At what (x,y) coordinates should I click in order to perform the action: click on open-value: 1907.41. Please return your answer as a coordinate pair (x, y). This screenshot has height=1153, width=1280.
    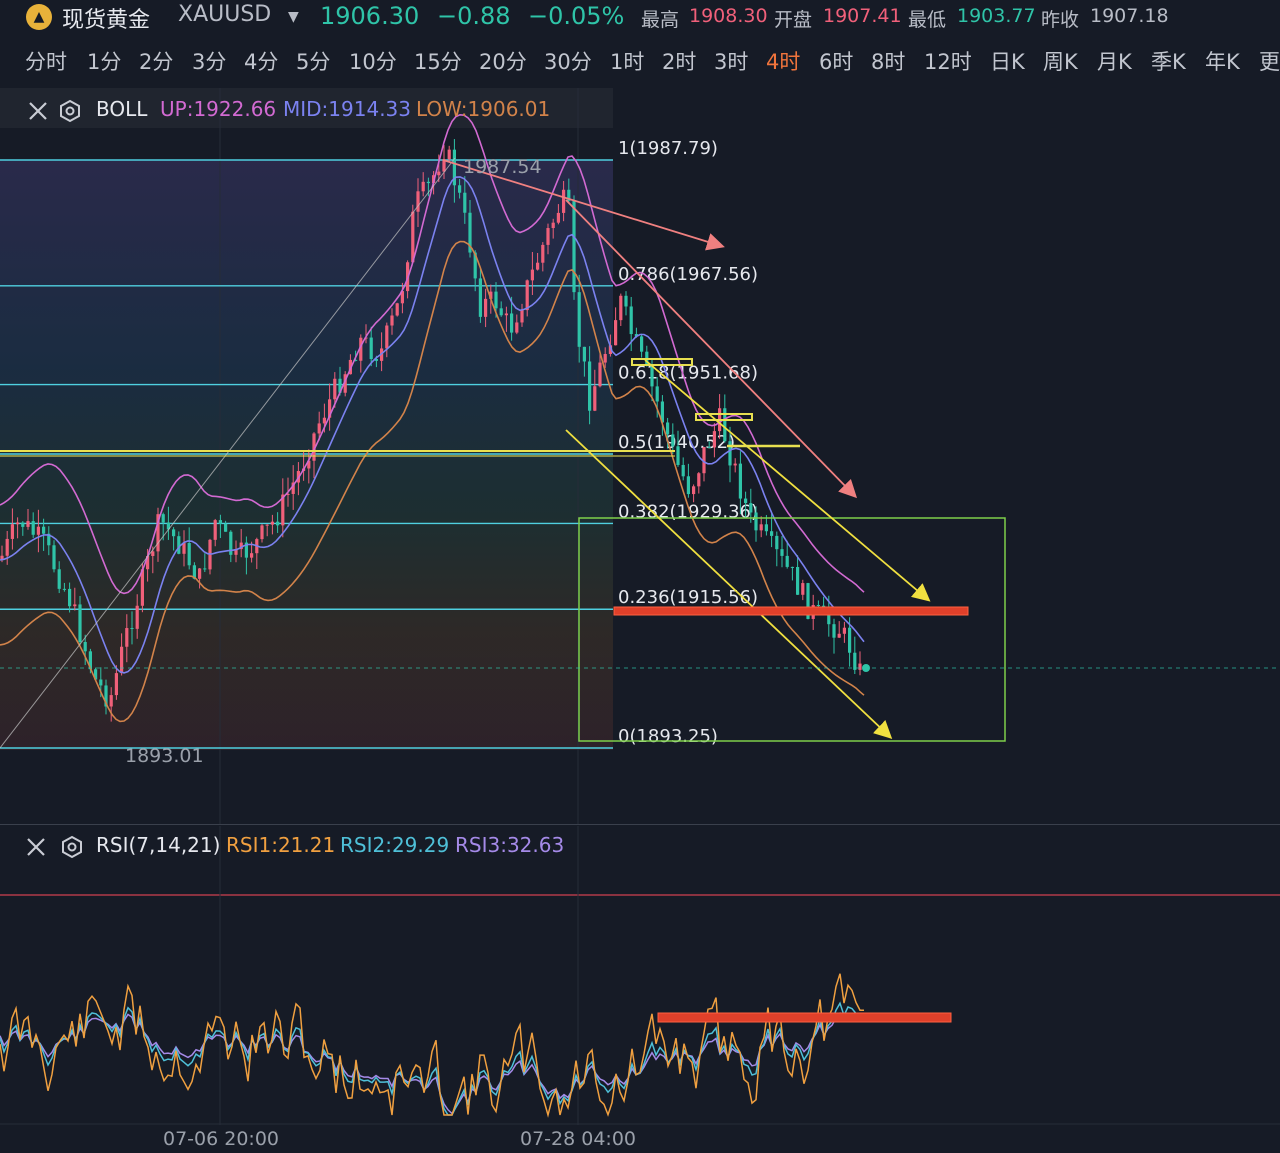
    Looking at the image, I should click on (862, 16).